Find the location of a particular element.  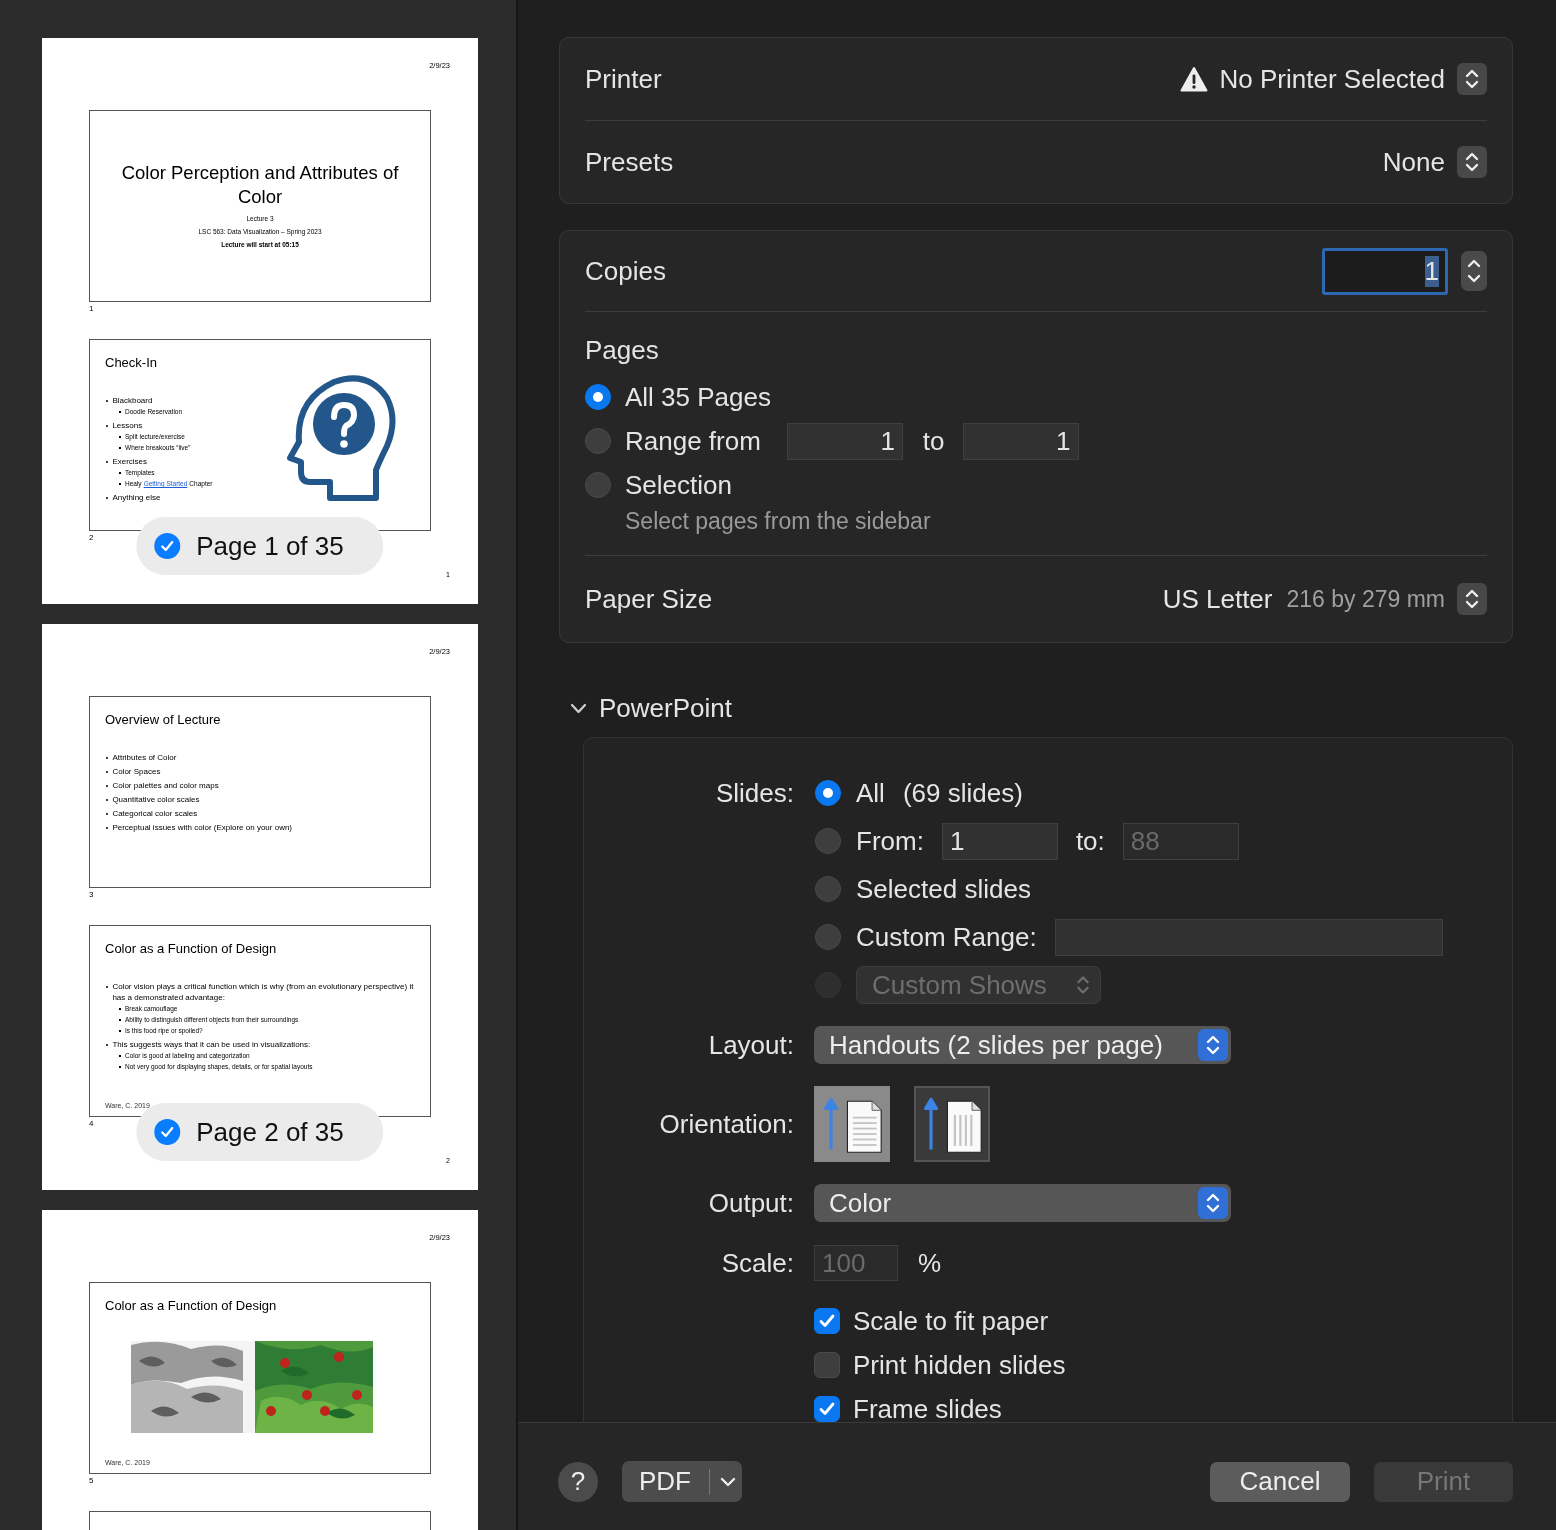

slide-number: 2 is located at coordinates (91, 538).